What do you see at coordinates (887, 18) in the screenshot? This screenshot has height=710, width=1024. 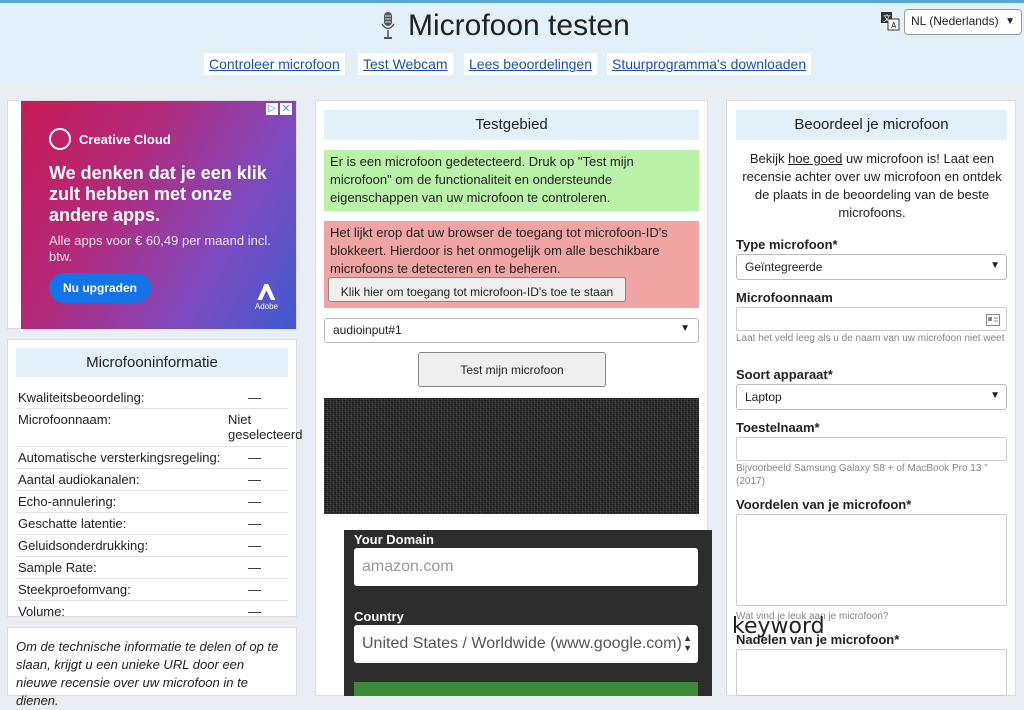 I see `svg-text: 文` at bounding box center [887, 18].